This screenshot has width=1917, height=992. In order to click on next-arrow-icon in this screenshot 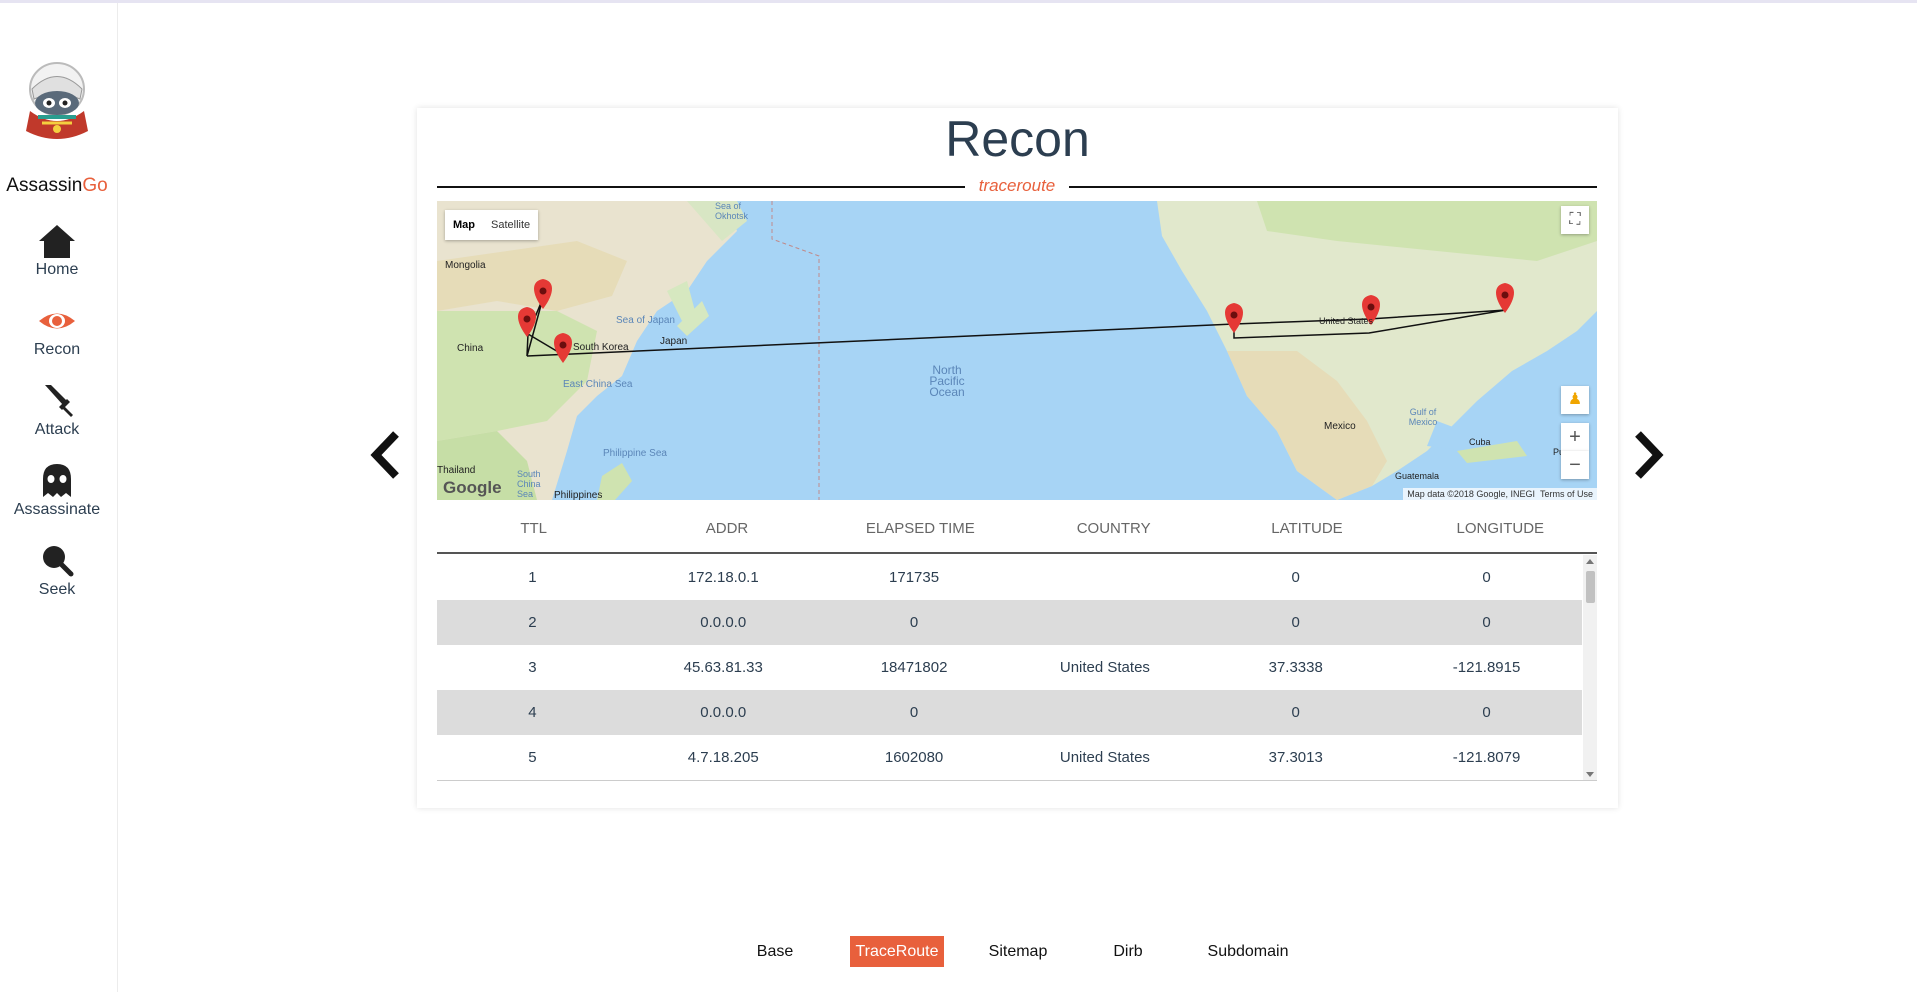, I will do `click(1648, 455)`.